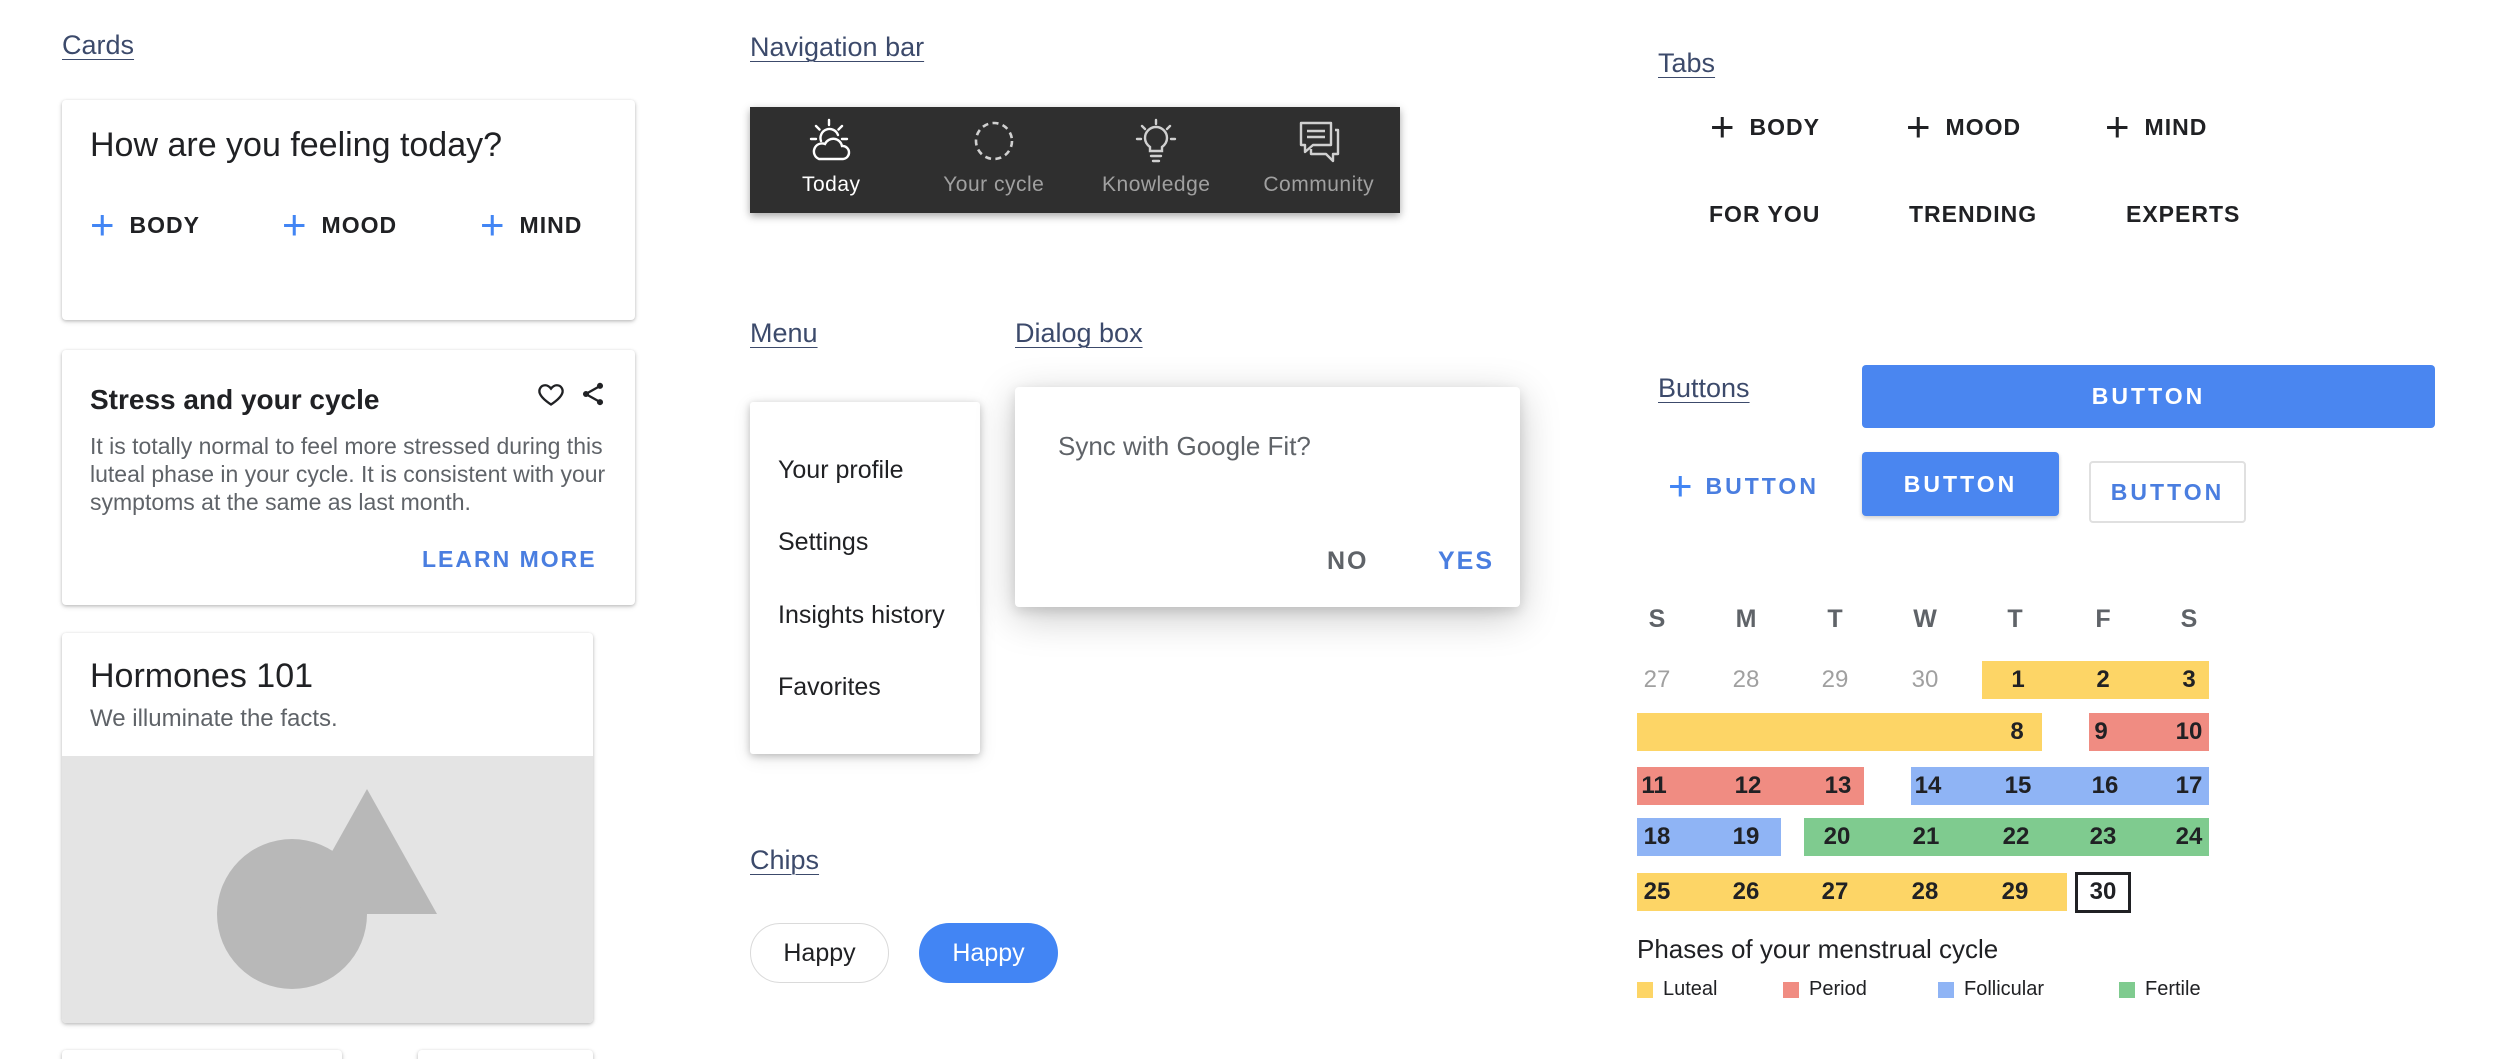  Describe the element at coordinates (1925, 680) in the screenshot. I see `calendar-day: 30` at that location.